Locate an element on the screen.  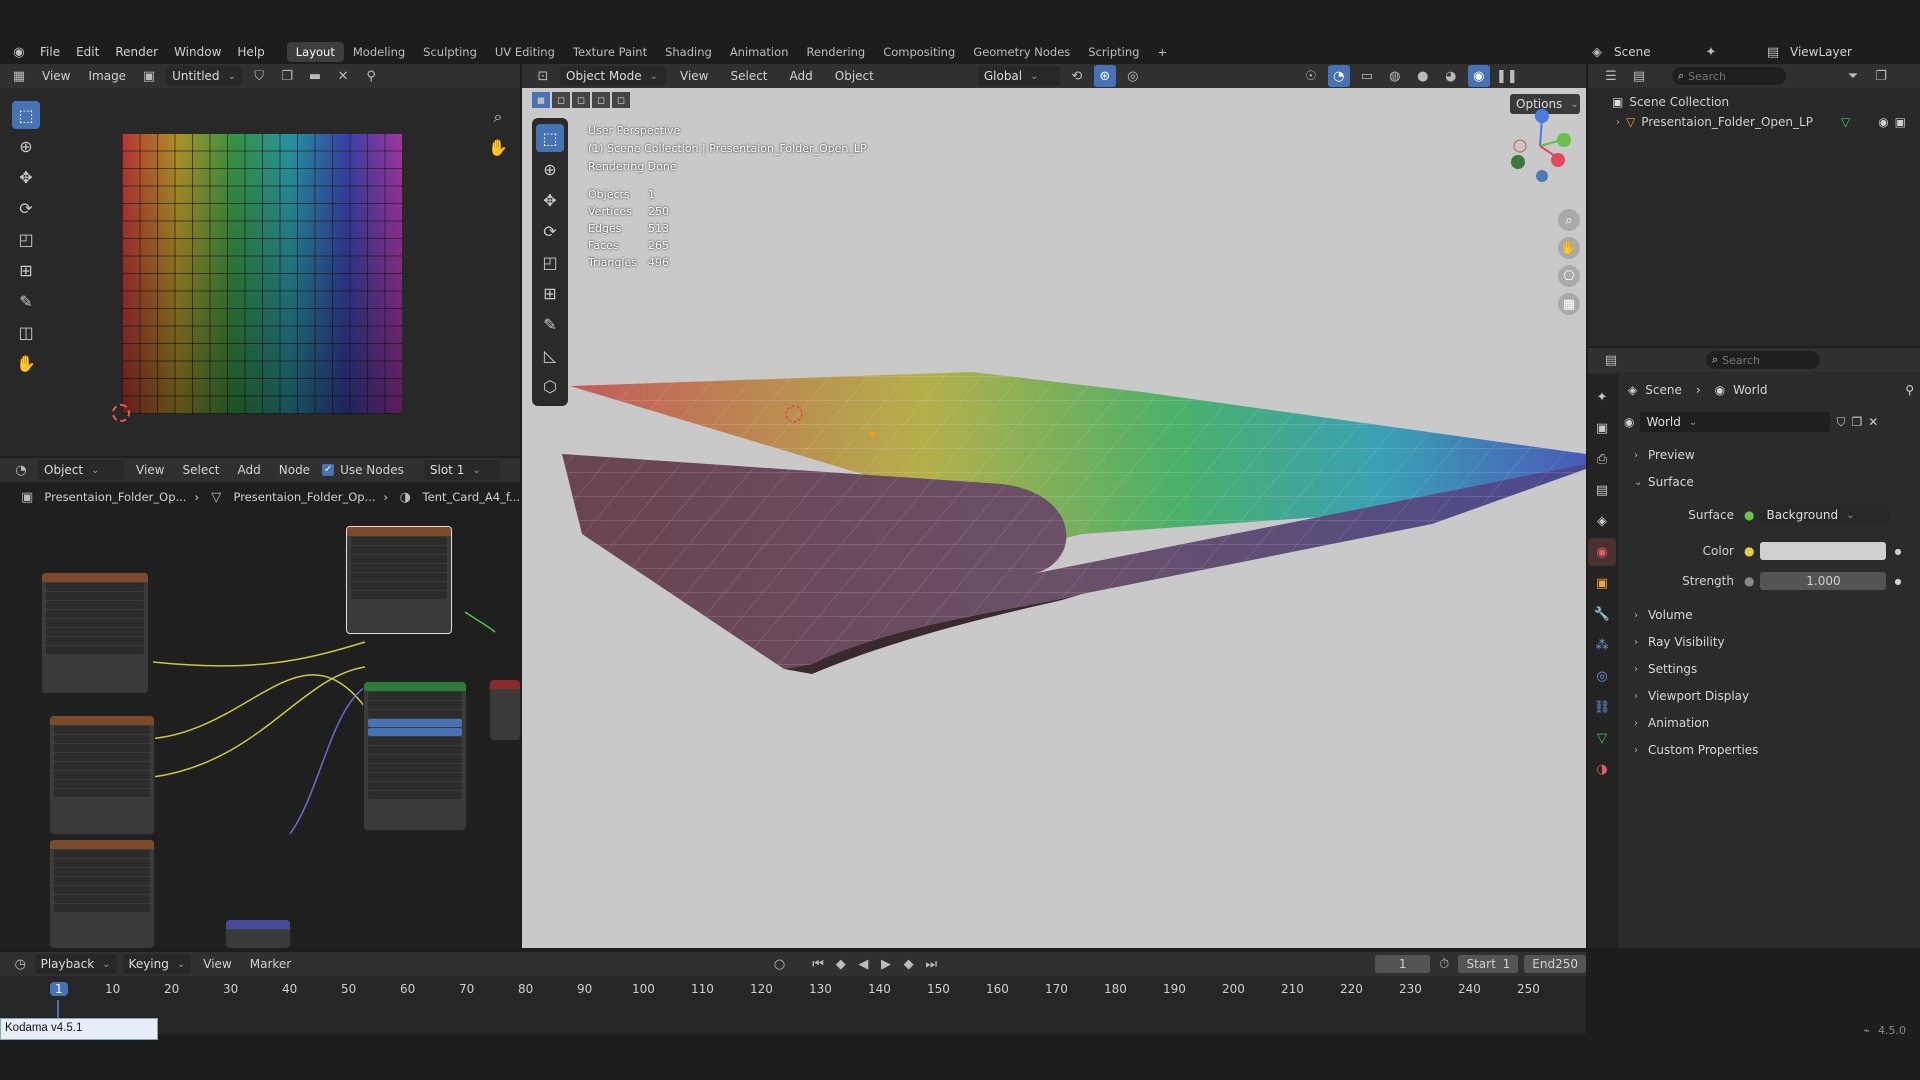
tab-uv-editing: UV Editing is located at coordinates (525, 52).